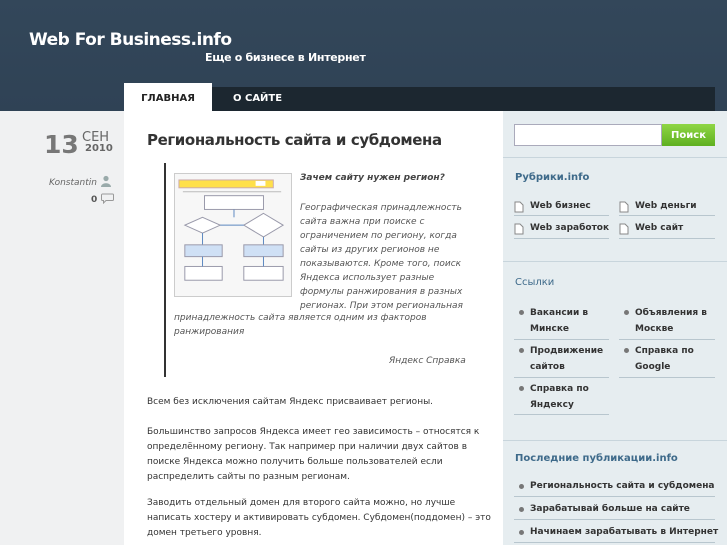  I want to click on quote-title: Зачем сайту нужен регион?, so click(372, 178).